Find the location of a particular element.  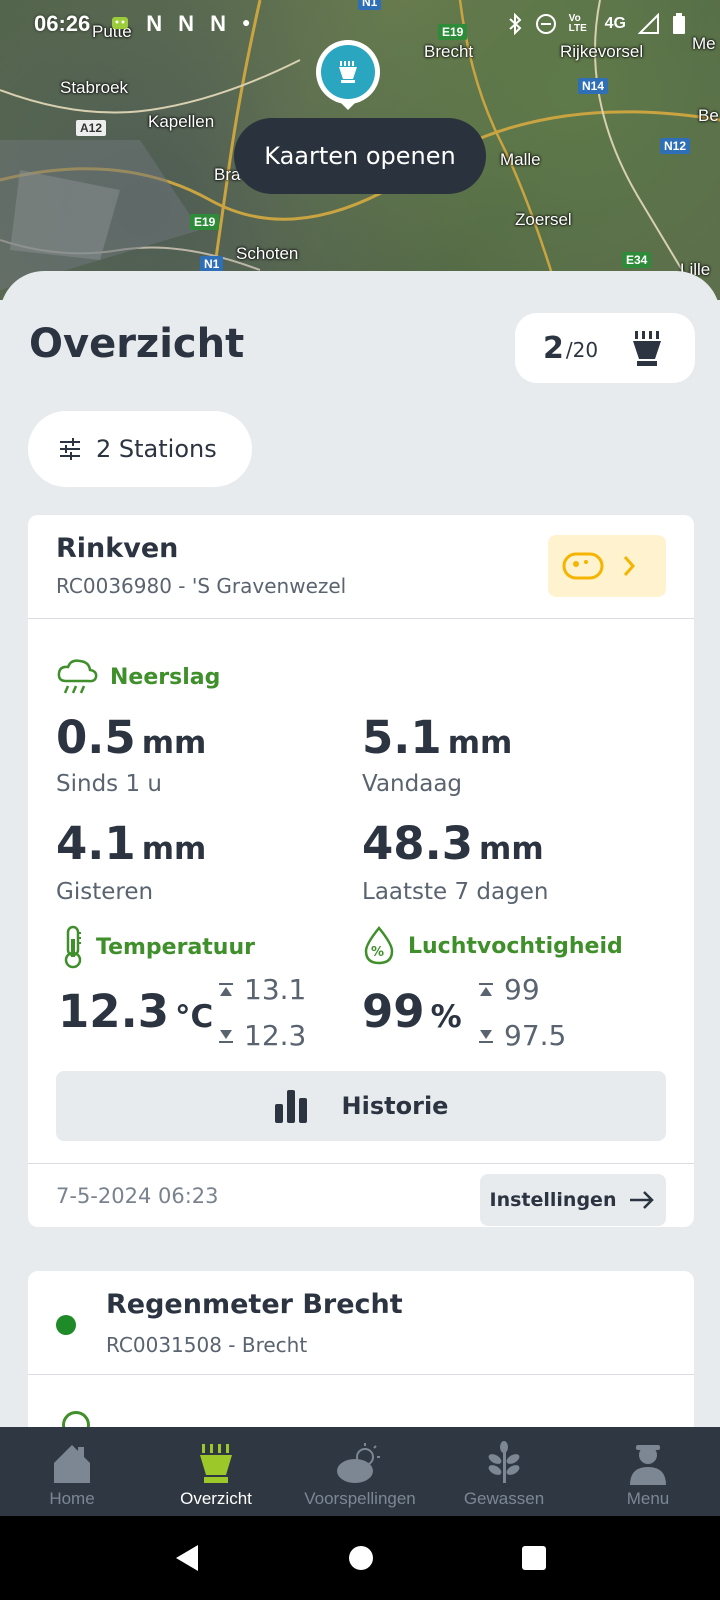

precip-today: 5.1 mm is located at coordinates (437, 737).